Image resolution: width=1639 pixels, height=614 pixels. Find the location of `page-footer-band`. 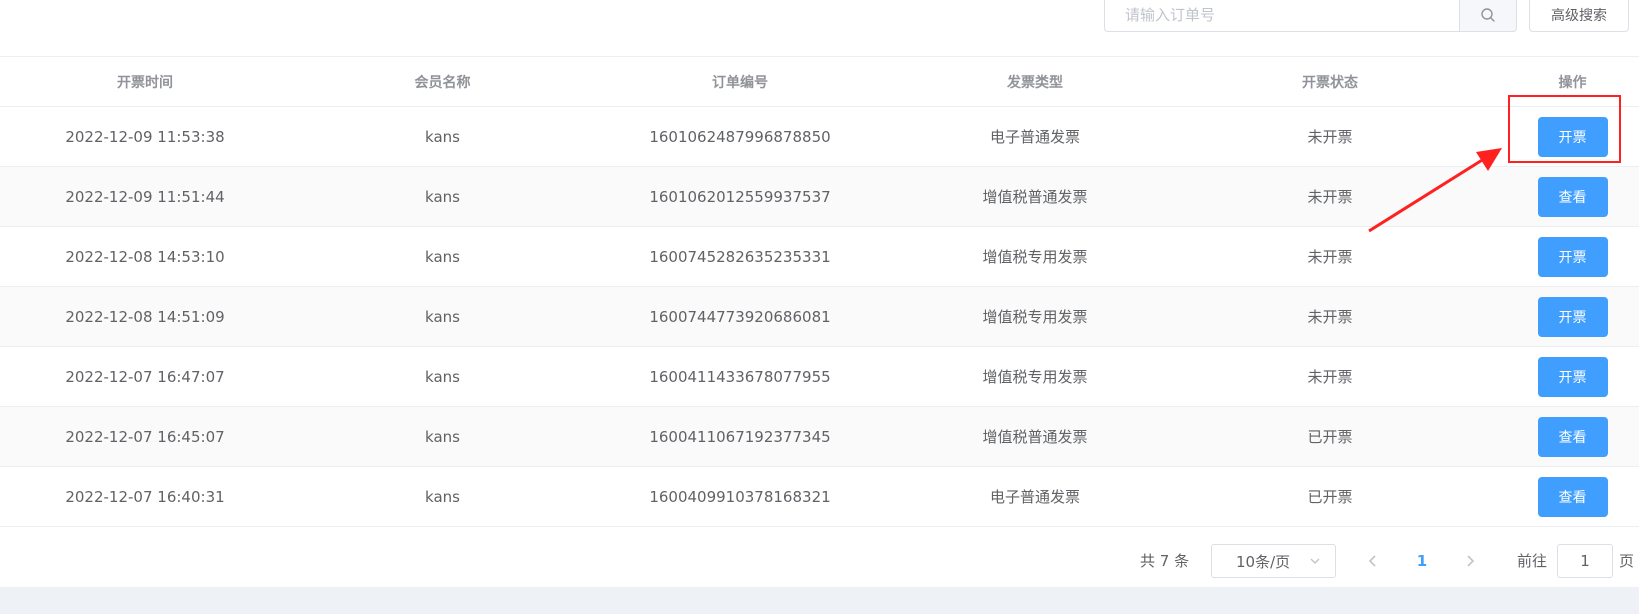

page-footer-band is located at coordinates (819, 600).